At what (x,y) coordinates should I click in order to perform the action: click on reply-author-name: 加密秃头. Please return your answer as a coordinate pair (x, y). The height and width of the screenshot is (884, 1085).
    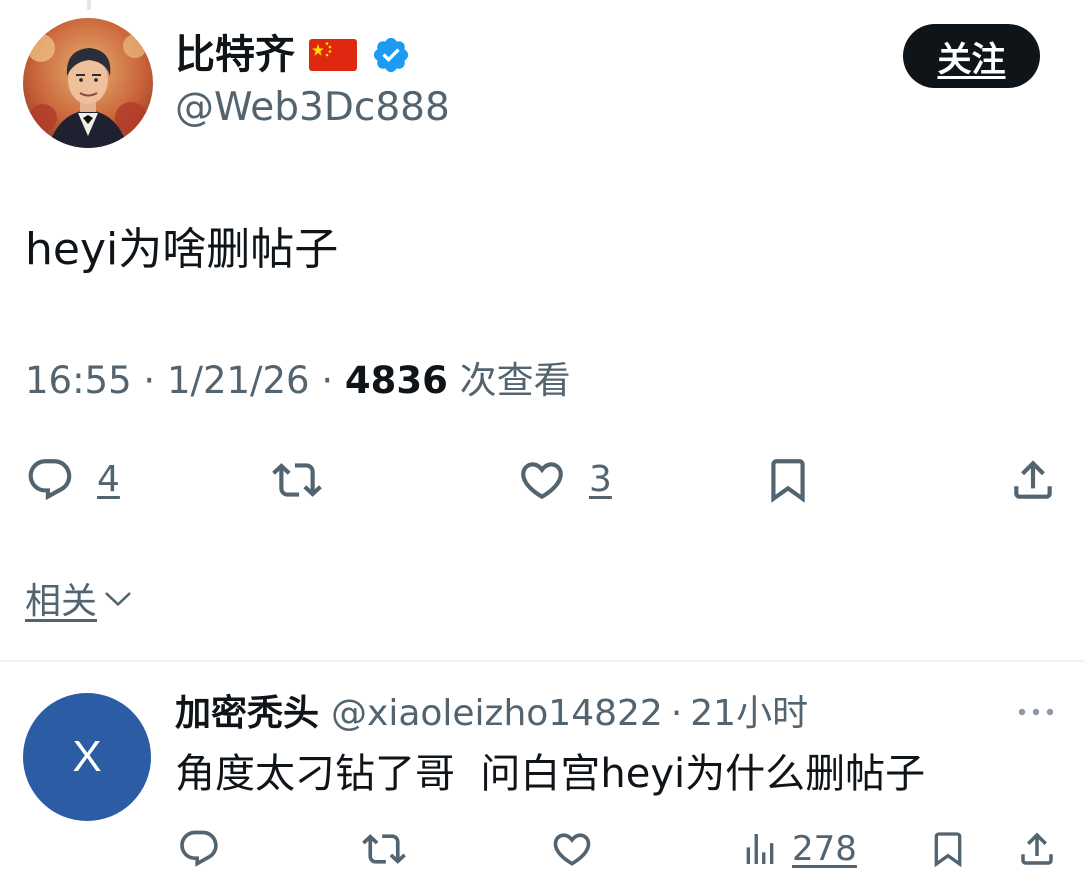
    Looking at the image, I should click on (247, 714).